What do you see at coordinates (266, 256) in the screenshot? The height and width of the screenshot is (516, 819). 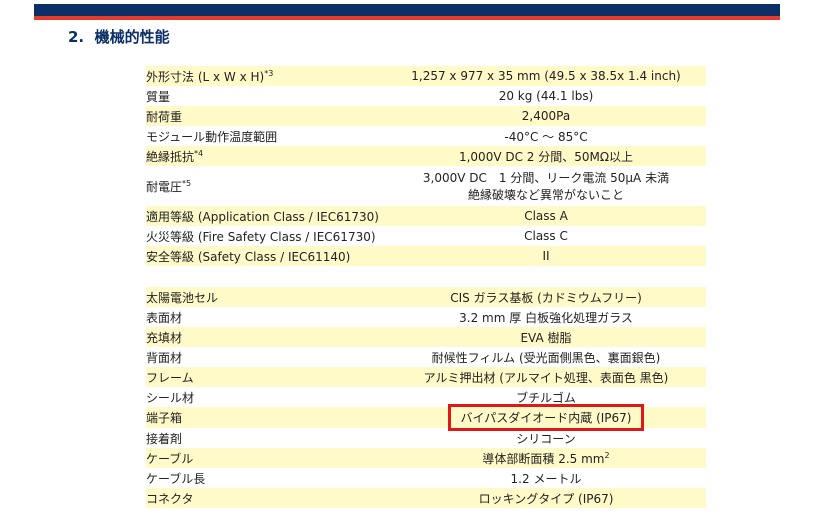 I see `row-label: 安全等級 (Safety Class / IEC61140)` at bounding box center [266, 256].